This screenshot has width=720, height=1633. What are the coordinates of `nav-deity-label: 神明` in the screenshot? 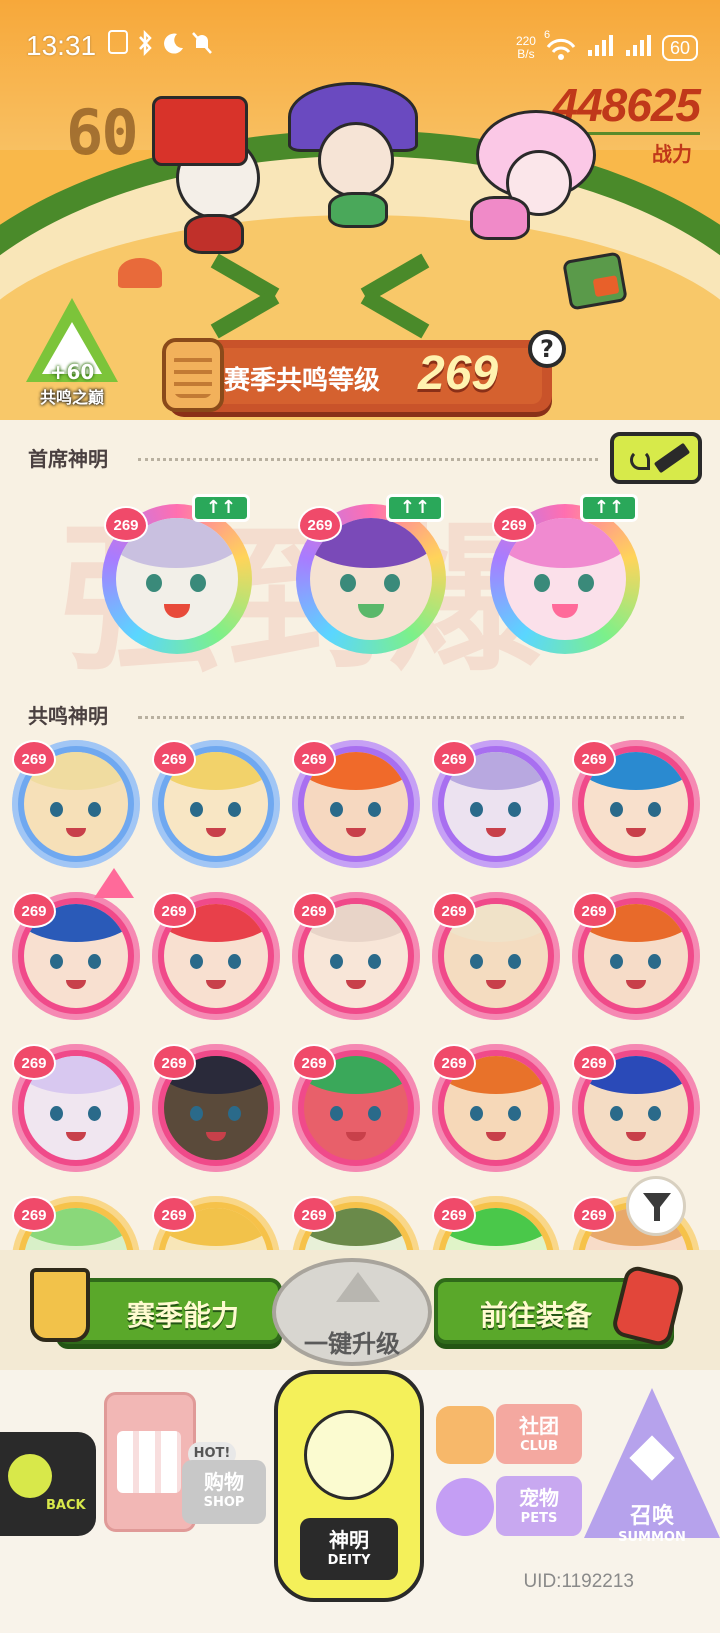 It's located at (349, 1540).